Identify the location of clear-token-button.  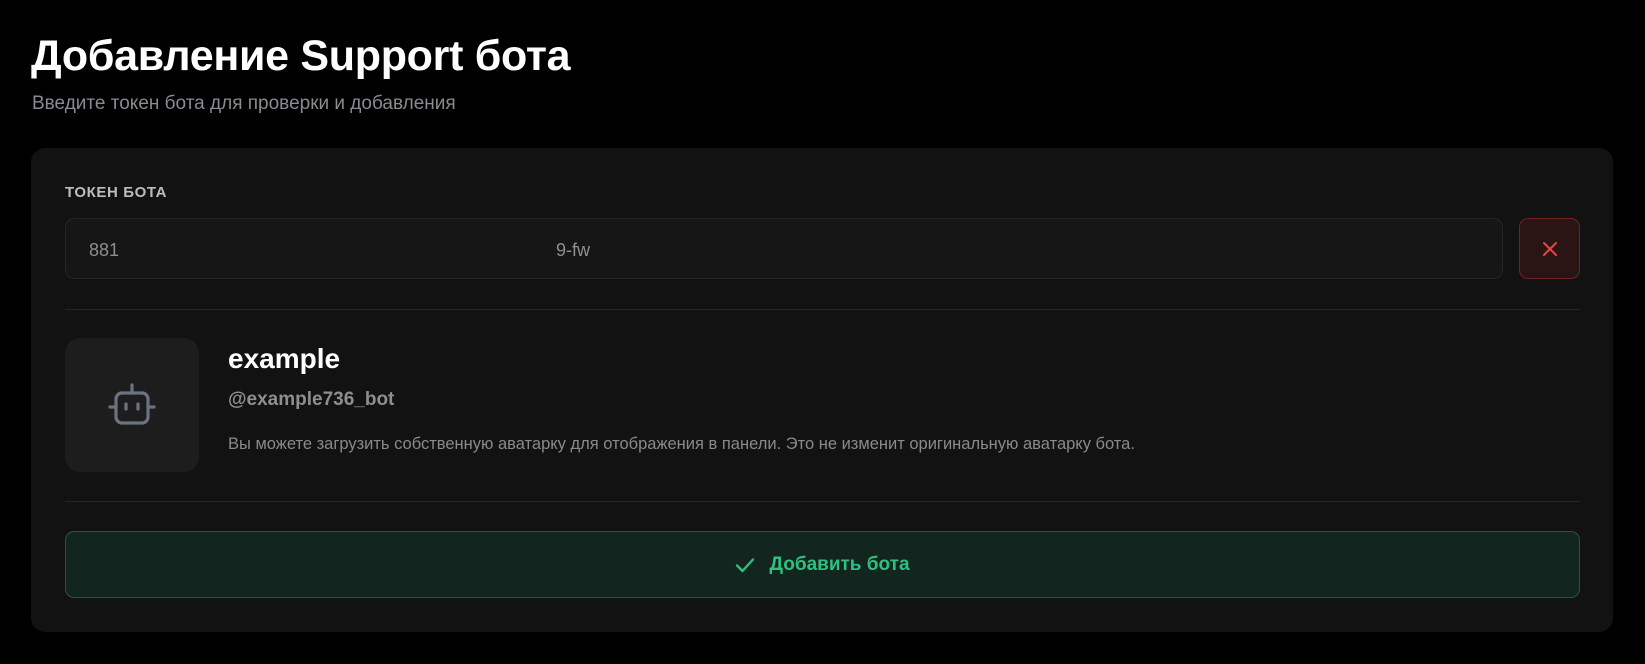
(1549, 248).